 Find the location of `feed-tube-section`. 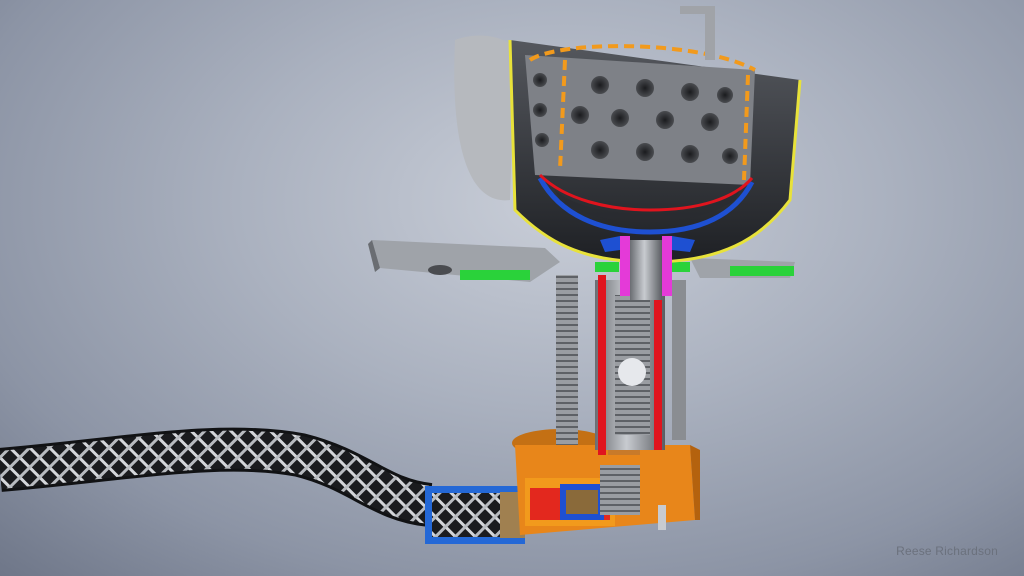

feed-tube-section is located at coordinates (640, 365).